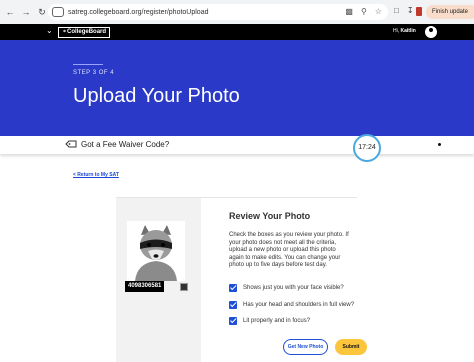 This screenshot has width=474, height=362. Describe the element at coordinates (276, 321) in the screenshot. I see `check-label: Lit properly and in focus?` at that location.